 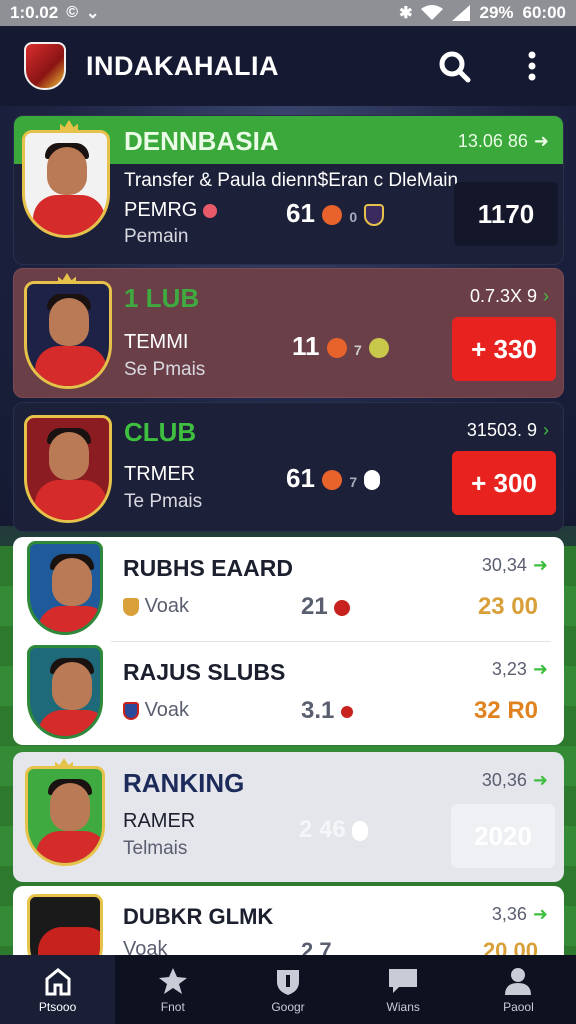 What do you see at coordinates (155, 848) in the screenshot?
I see `team-name: Telmais` at bounding box center [155, 848].